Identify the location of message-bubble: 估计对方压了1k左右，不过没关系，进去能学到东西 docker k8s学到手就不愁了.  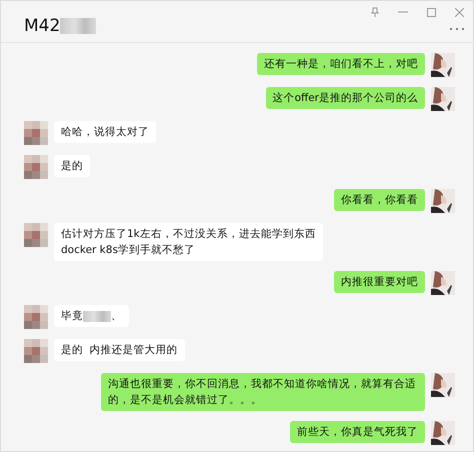
(188, 242).